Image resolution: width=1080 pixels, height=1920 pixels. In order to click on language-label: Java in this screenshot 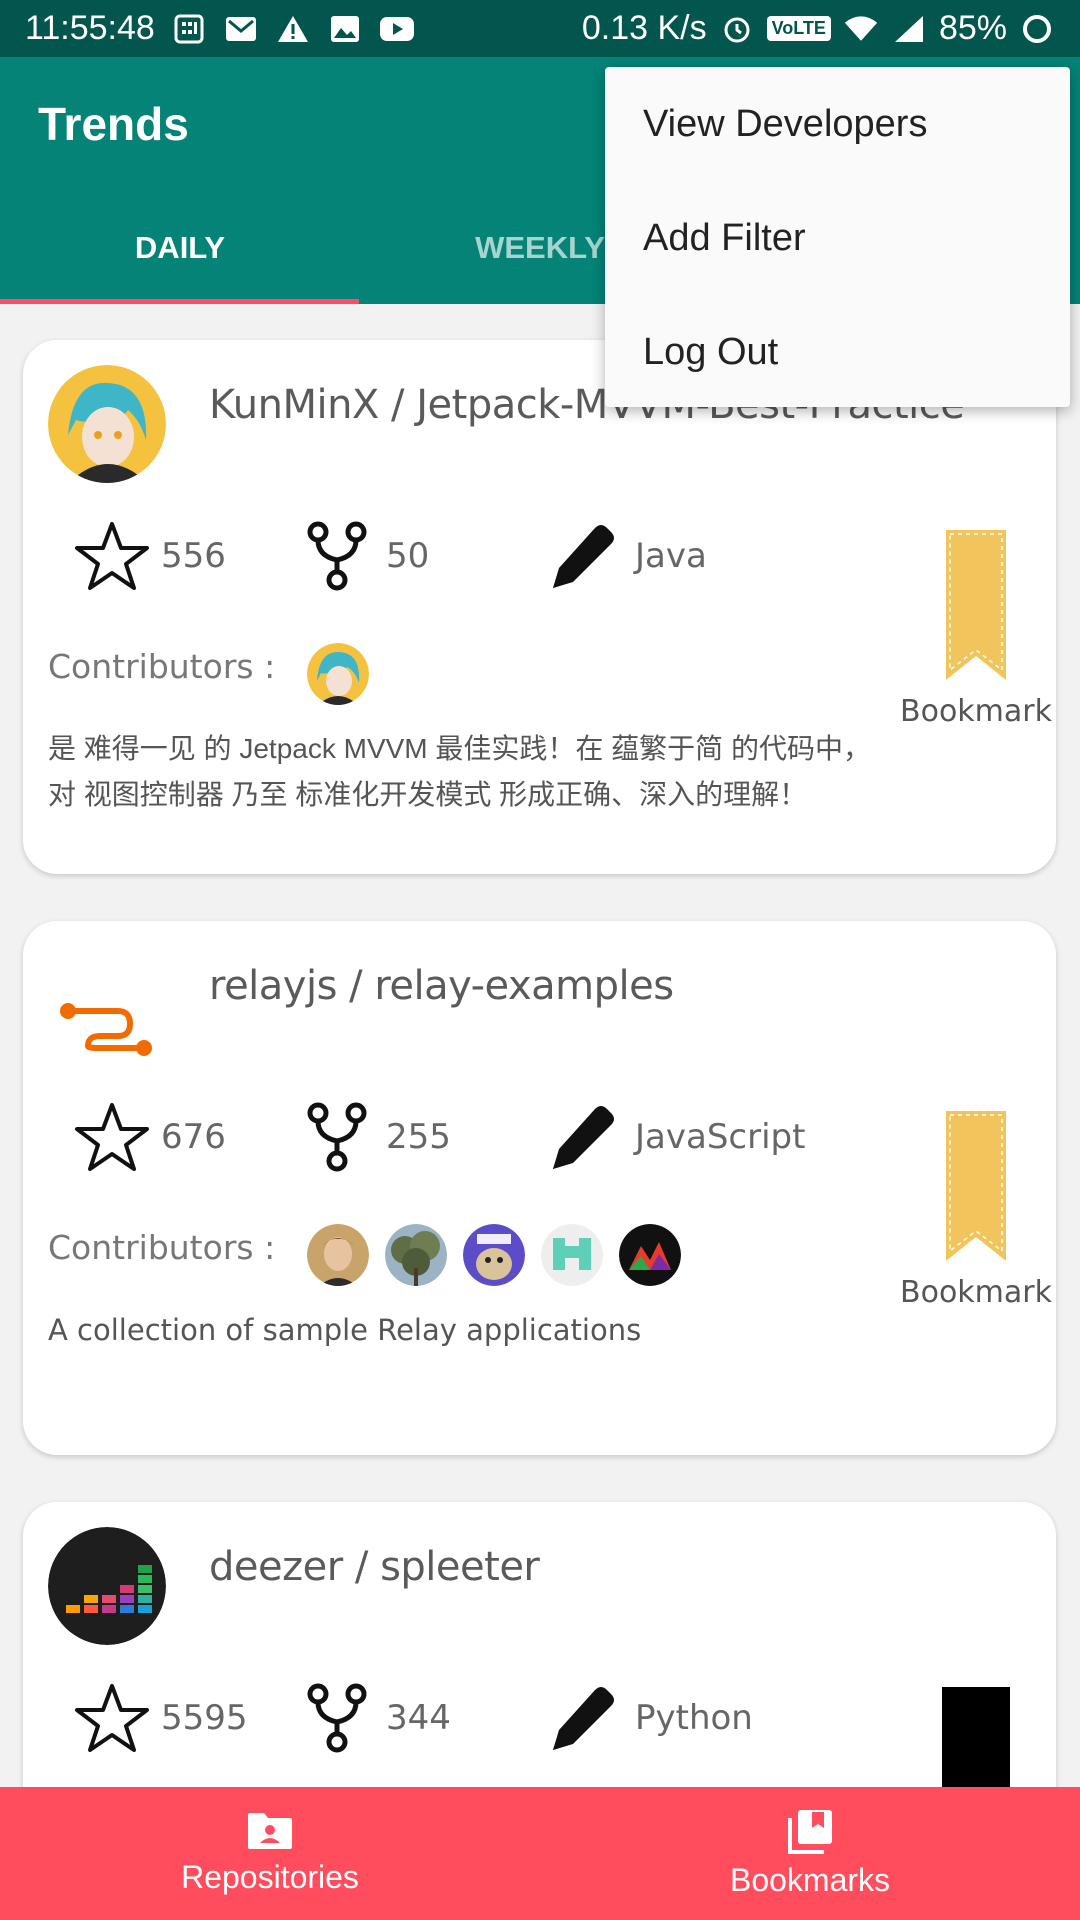, I will do `click(671, 556)`.